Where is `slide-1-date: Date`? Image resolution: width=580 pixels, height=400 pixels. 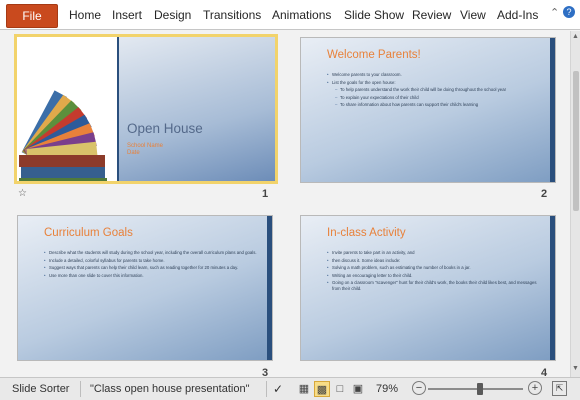
slide-1-date: Date is located at coordinates (133, 153).